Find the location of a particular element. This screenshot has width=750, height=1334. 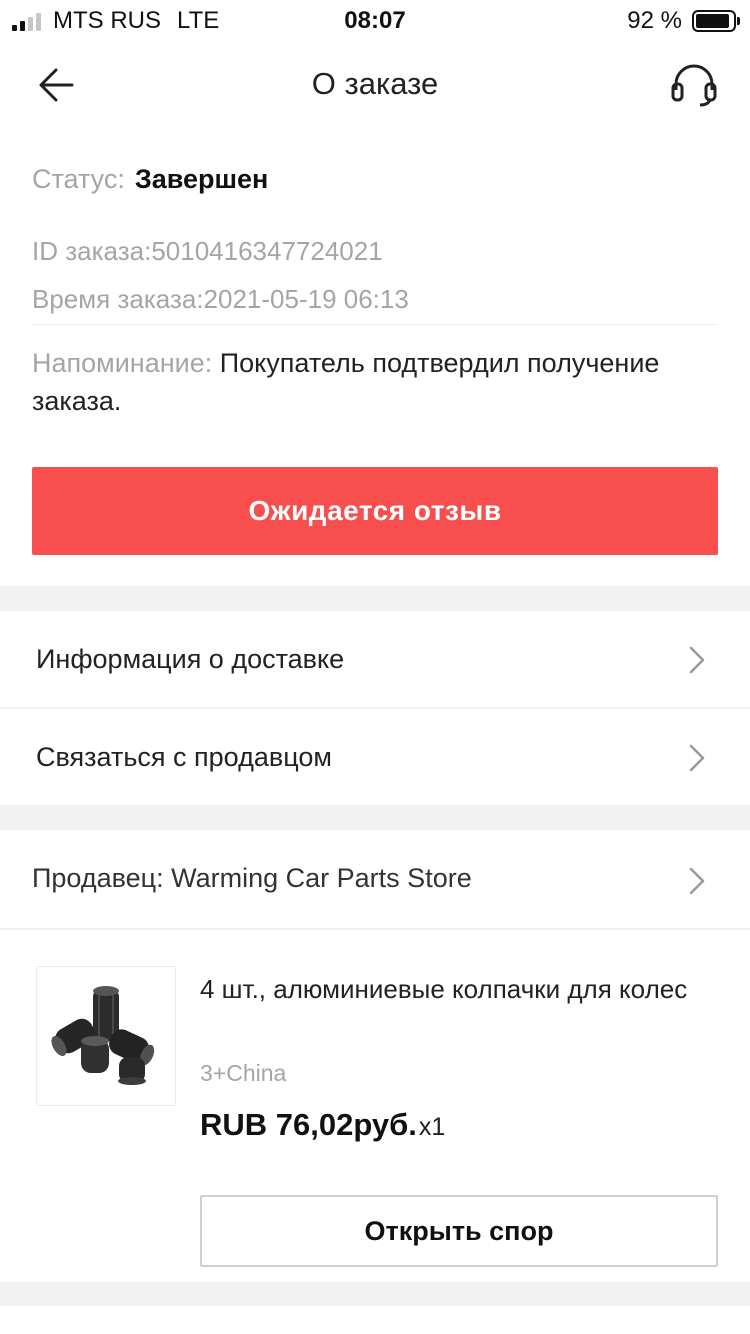

product-quantity: x1 is located at coordinates (432, 1127).